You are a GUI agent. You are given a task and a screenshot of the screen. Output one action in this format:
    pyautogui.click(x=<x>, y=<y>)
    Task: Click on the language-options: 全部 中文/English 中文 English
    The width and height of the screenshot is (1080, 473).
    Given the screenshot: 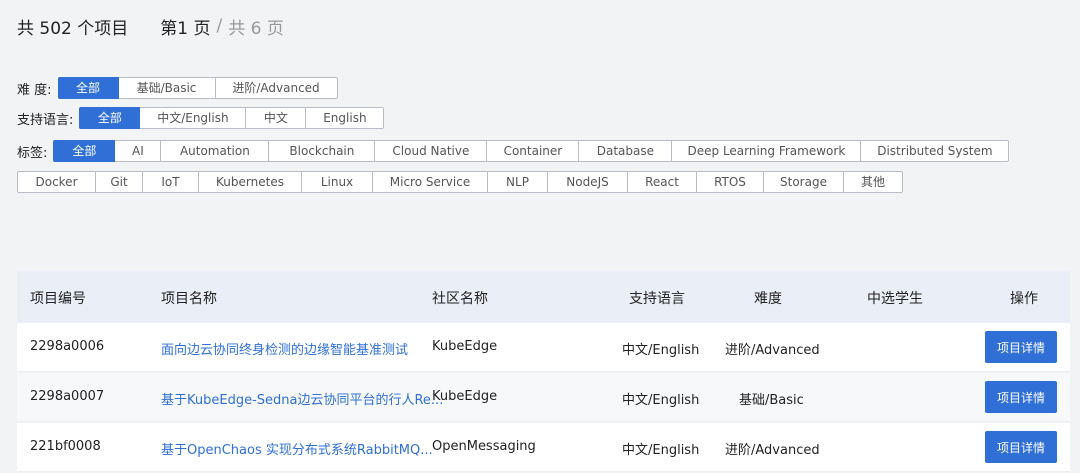 What is the action you would take?
    pyautogui.click(x=232, y=118)
    